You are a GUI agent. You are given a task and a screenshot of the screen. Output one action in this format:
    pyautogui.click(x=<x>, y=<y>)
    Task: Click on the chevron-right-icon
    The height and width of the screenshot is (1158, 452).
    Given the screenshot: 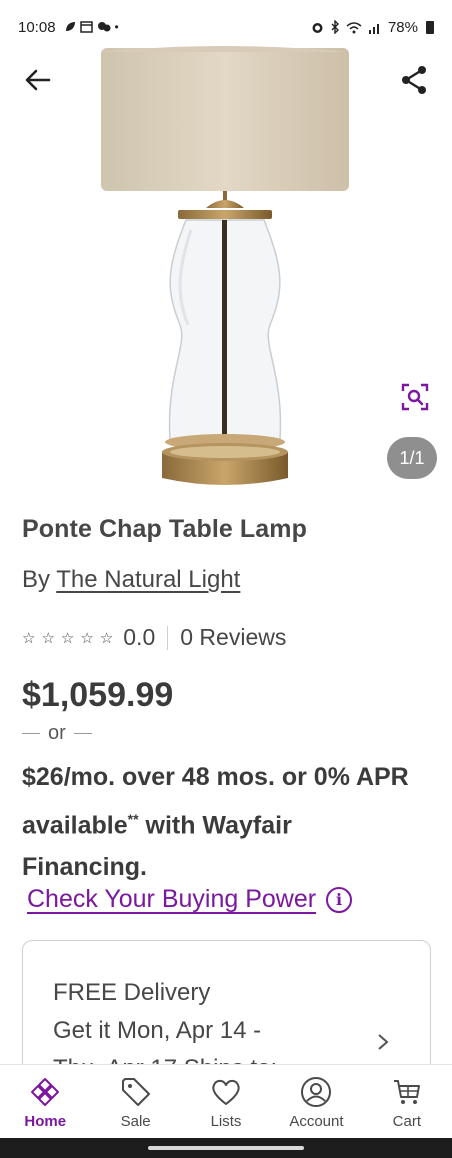 What is the action you would take?
    pyautogui.click(x=383, y=1042)
    